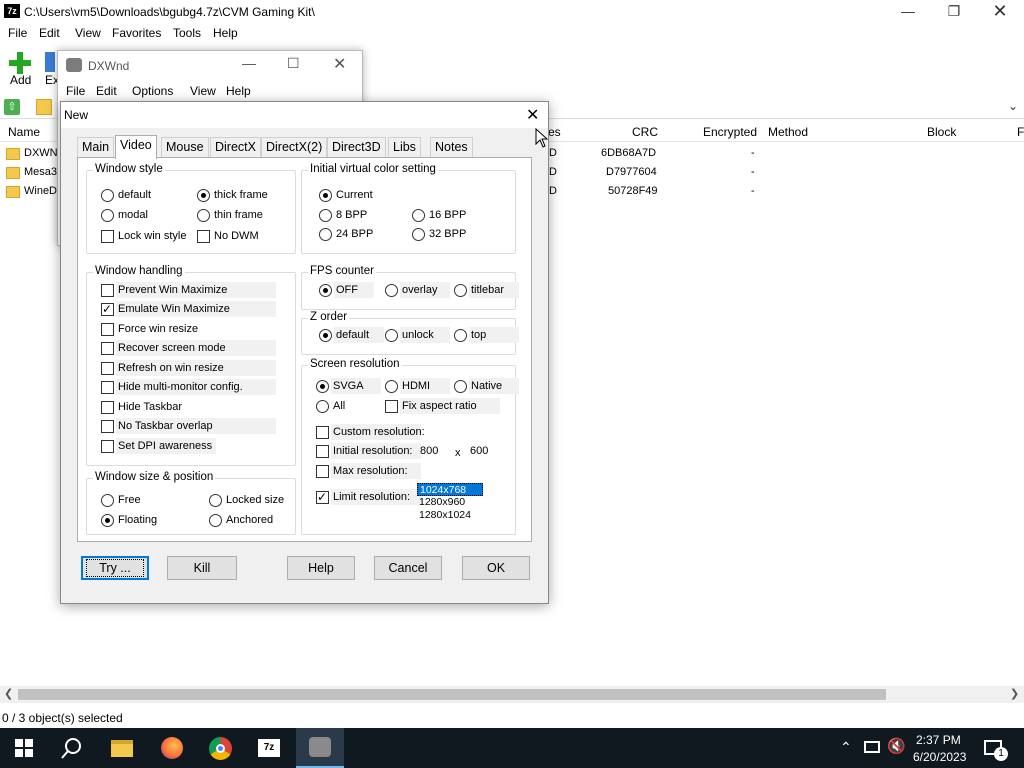  What do you see at coordinates (188, 426) in the screenshot?
I see `no-taskbar-overlap-checkbox: No Taskbar overlap` at bounding box center [188, 426].